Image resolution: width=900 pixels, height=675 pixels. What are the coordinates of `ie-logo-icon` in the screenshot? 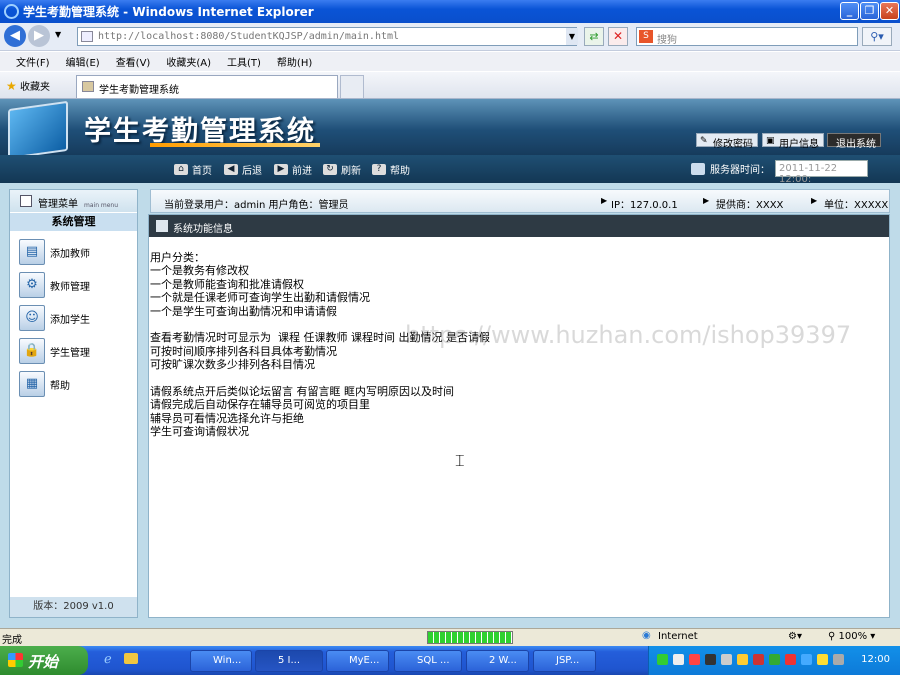 It's located at (11, 11).